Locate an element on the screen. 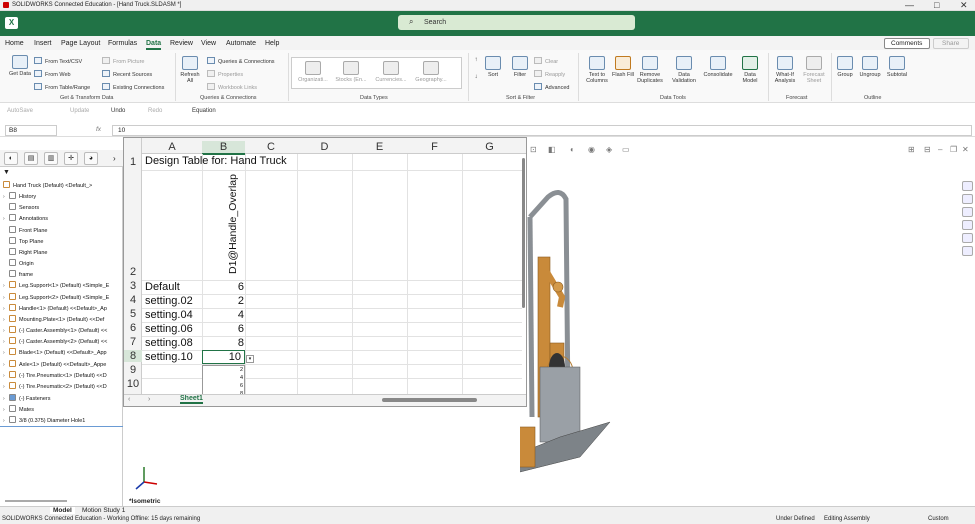 The width and height of the screenshot is (975, 524). tree-item-mates: › Mates is located at coordinates (18, 409).